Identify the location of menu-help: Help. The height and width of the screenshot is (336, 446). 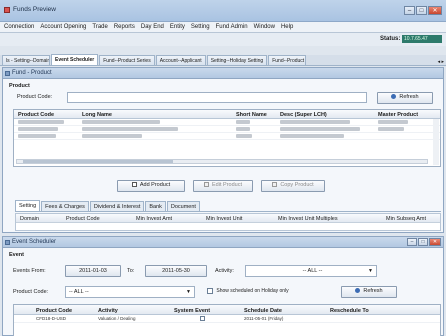
(287, 27).